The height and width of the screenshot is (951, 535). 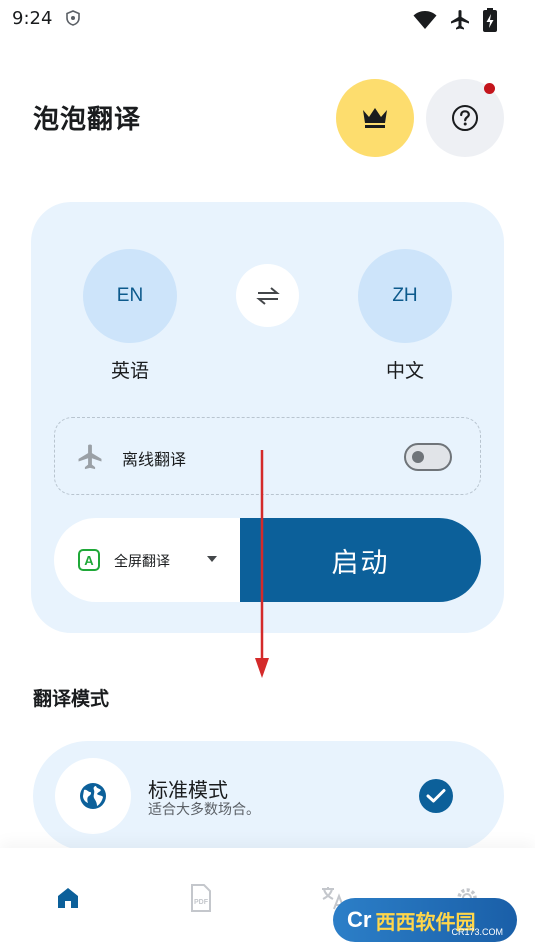 What do you see at coordinates (142, 562) in the screenshot?
I see `translation-mode-label: 全屏翻译` at bounding box center [142, 562].